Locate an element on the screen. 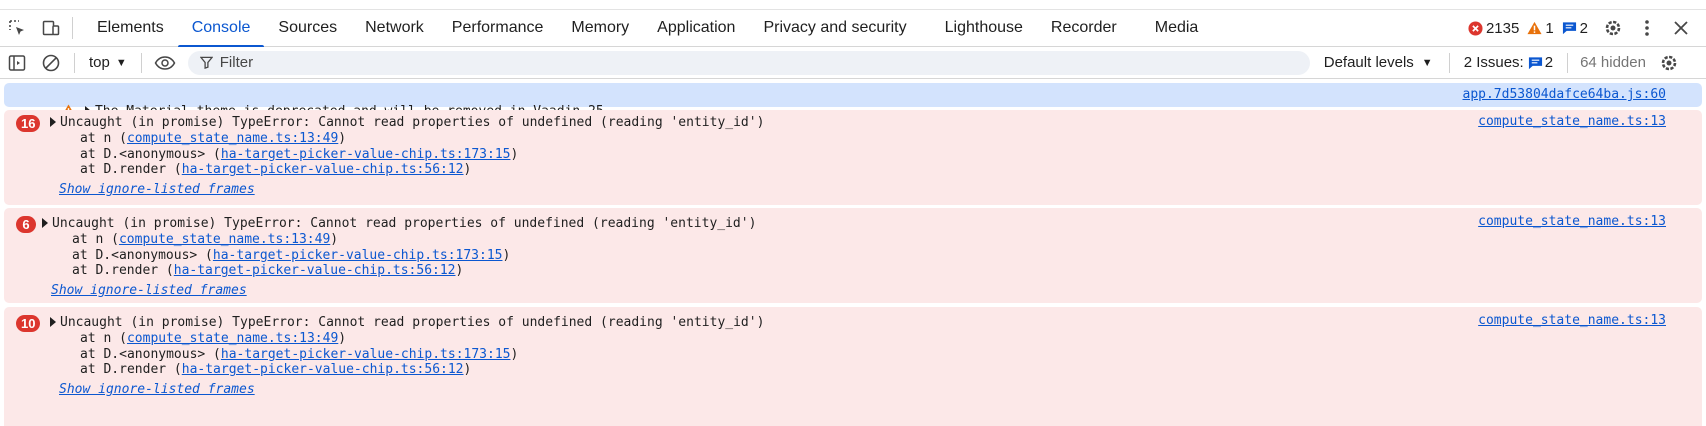 The height and width of the screenshot is (426, 1706). clear-icon is located at coordinates (51, 62).